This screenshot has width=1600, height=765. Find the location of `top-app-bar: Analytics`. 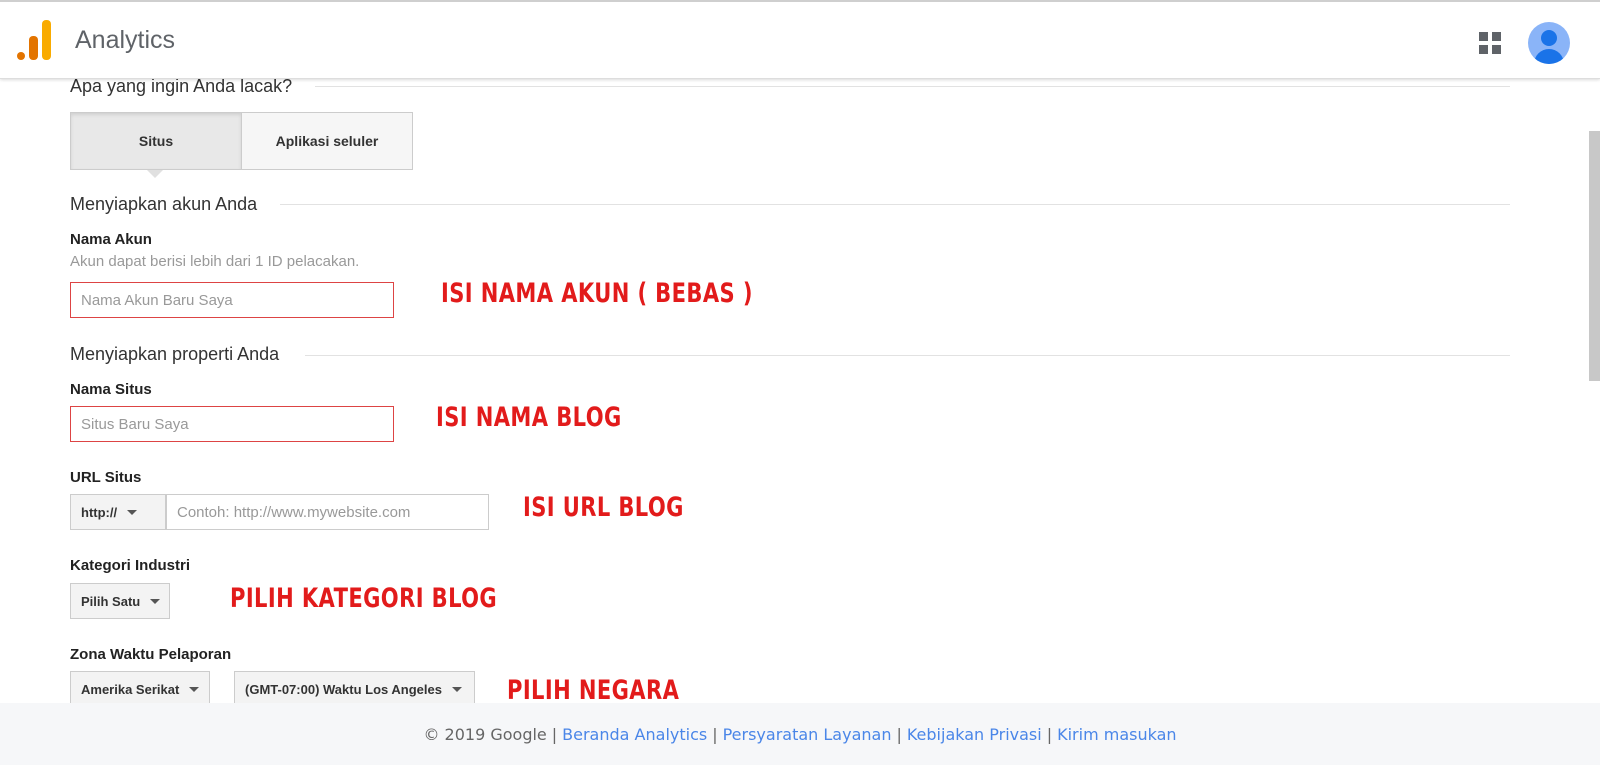

top-app-bar: Analytics is located at coordinates (800, 39).